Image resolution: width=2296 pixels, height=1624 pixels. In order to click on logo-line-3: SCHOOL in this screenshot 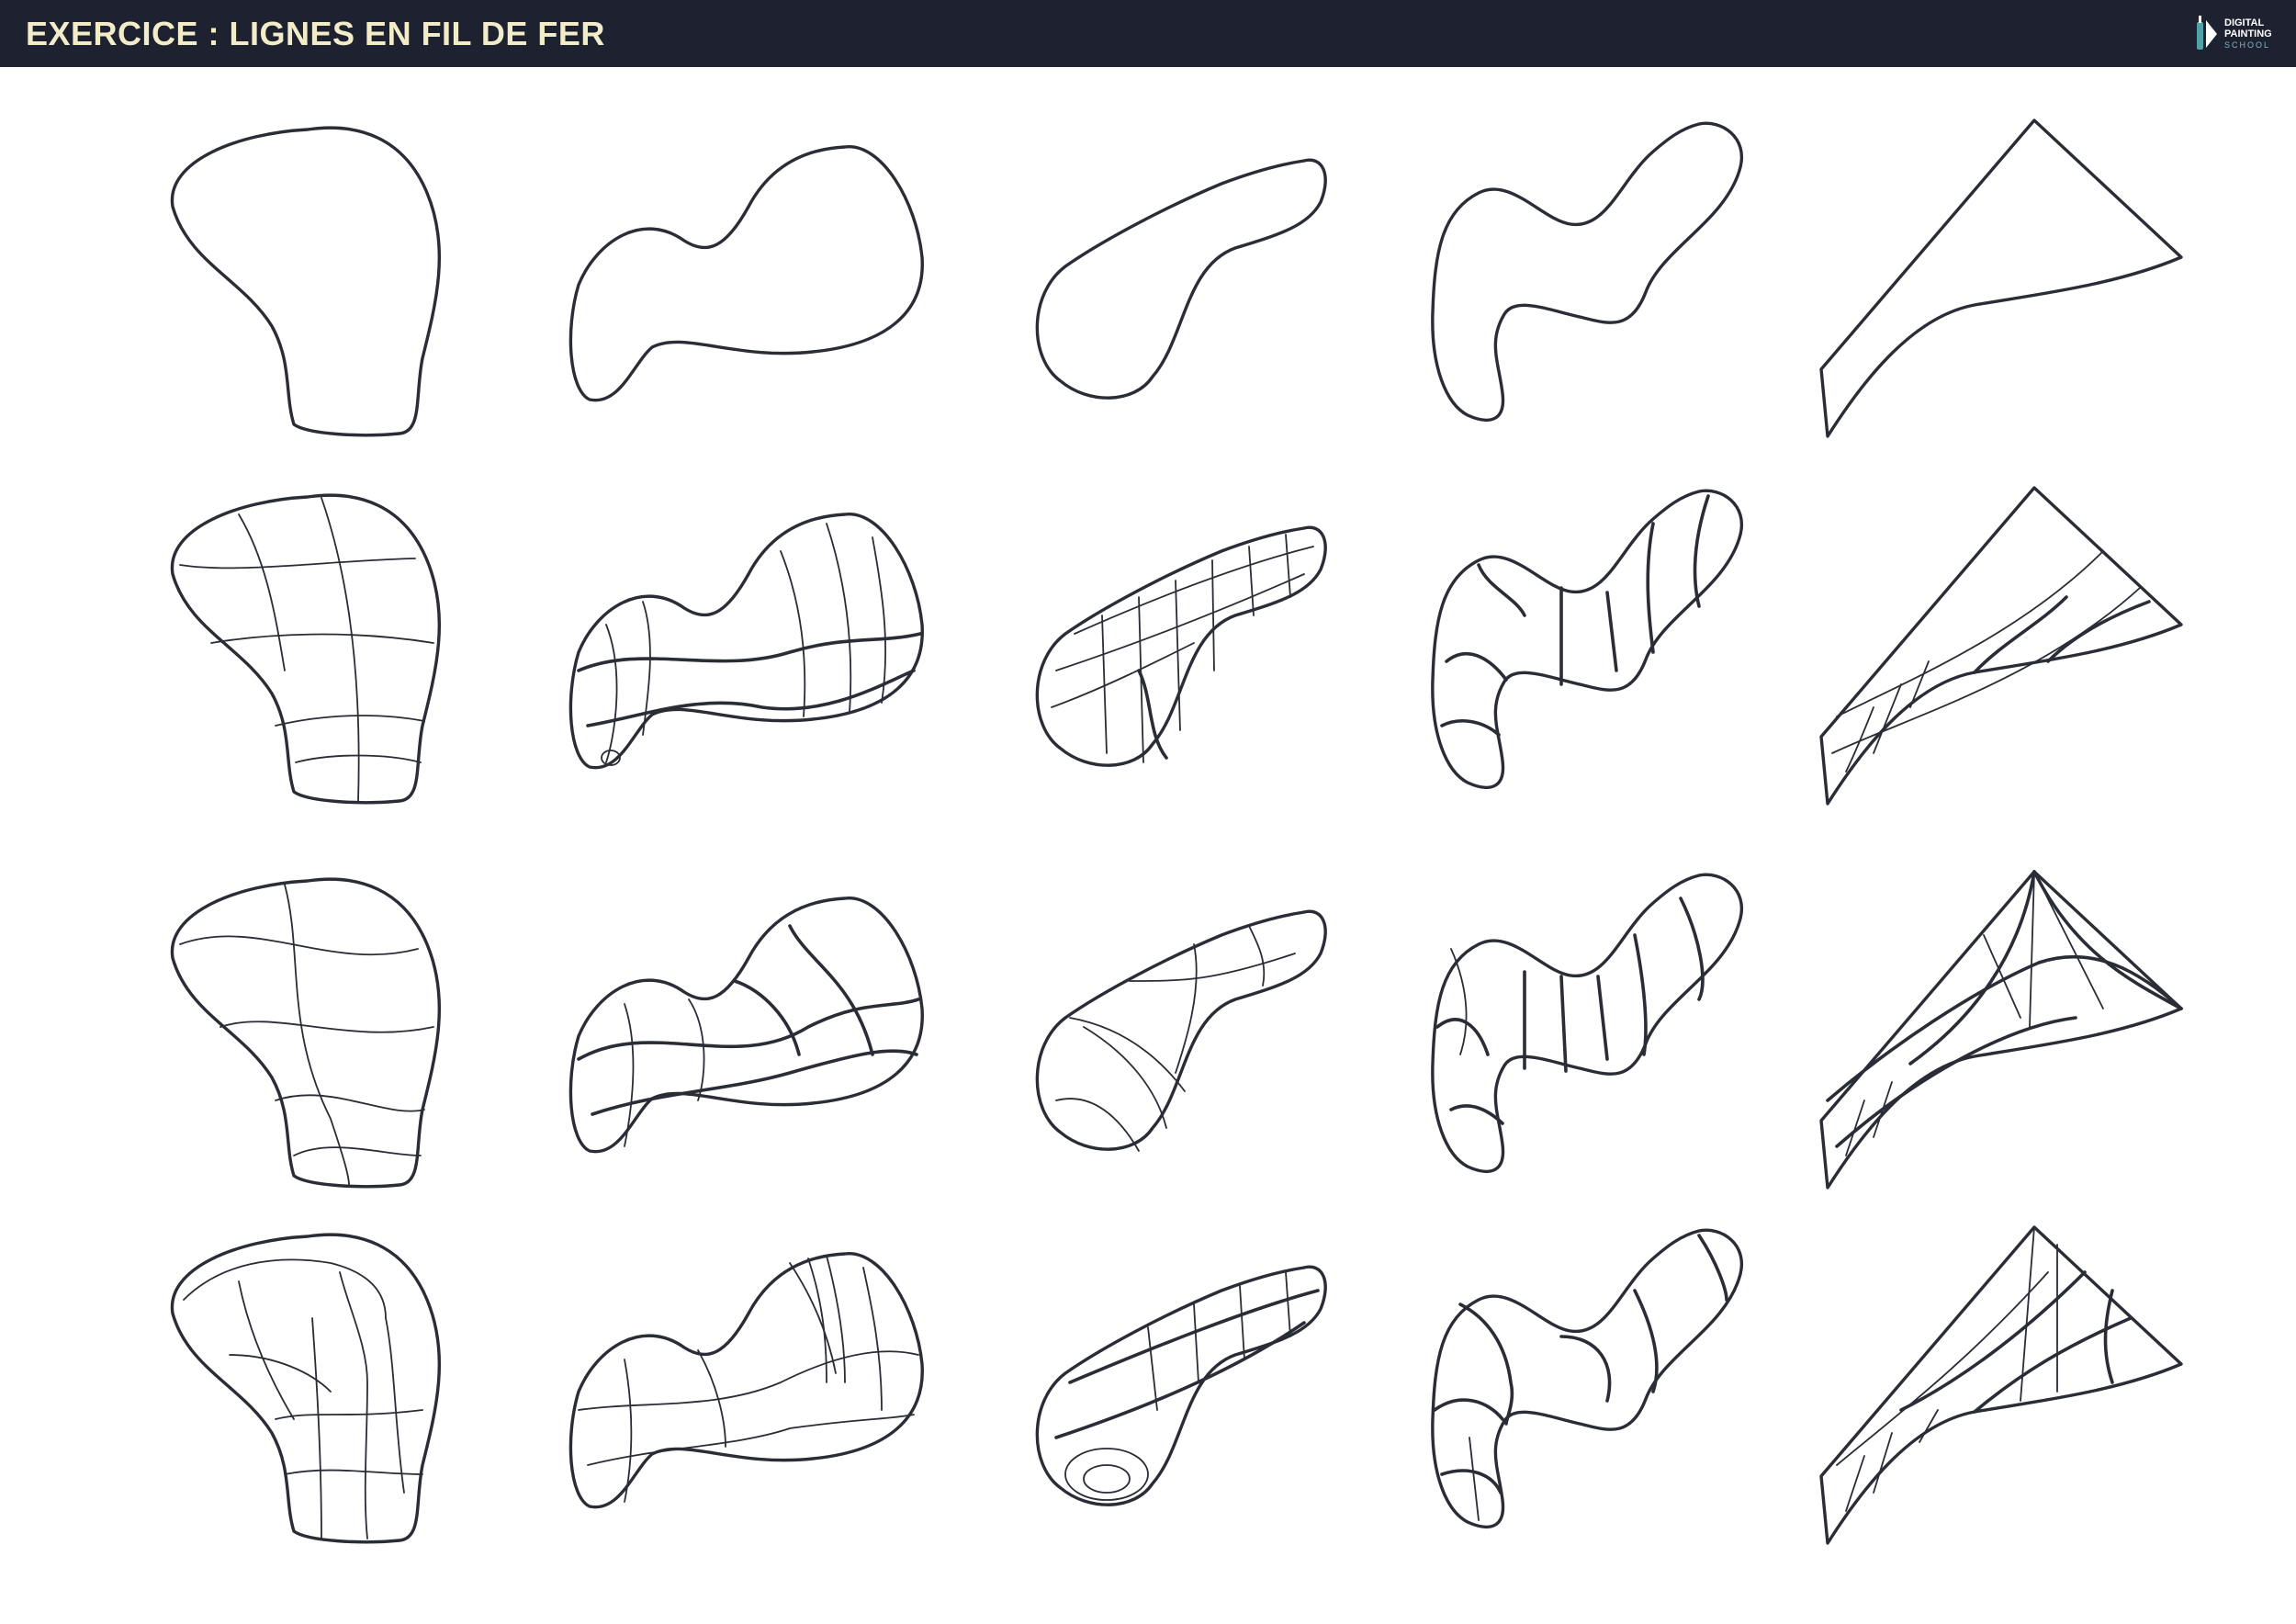, I will do `click(2247, 45)`.